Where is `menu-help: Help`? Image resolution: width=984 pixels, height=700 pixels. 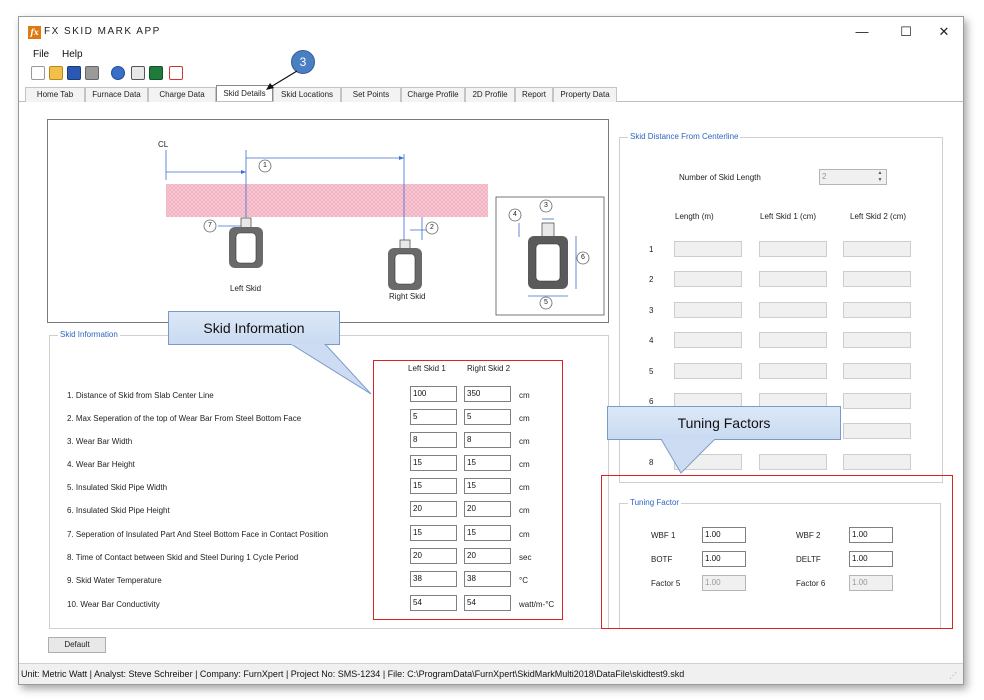 menu-help: Help is located at coordinates (72, 54).